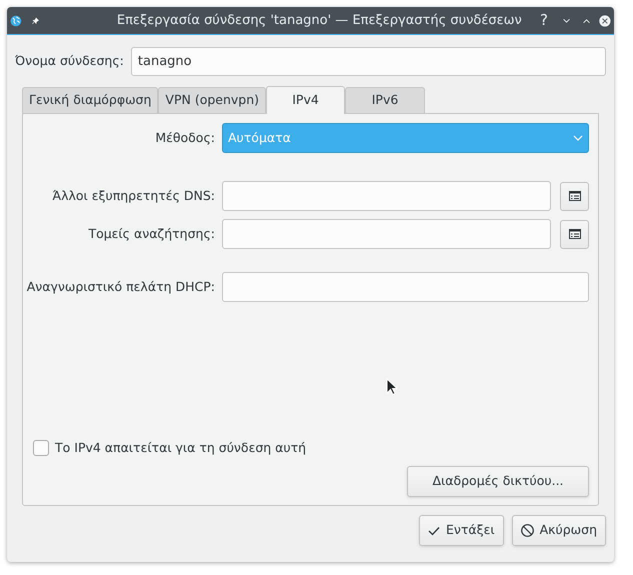  I want to click on field-label: Άλλοι εξυπηρετητές DNS:, so click(133, 195).